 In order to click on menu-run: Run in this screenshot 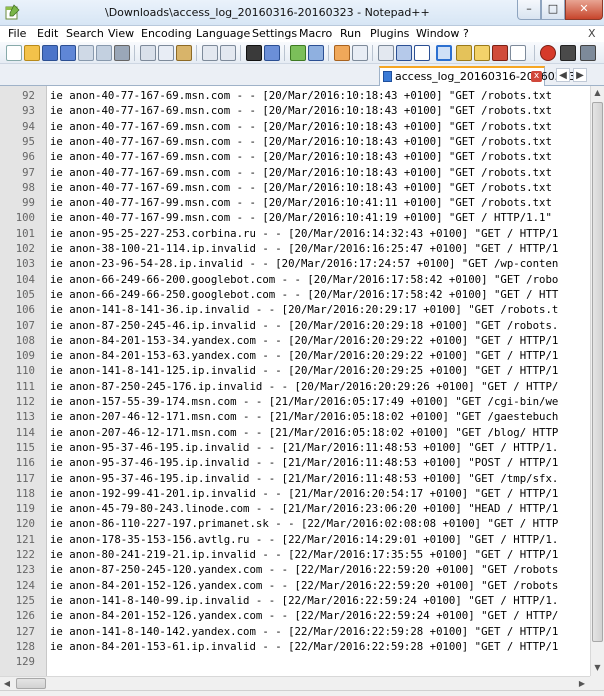, I will do `click(350, 33)`.